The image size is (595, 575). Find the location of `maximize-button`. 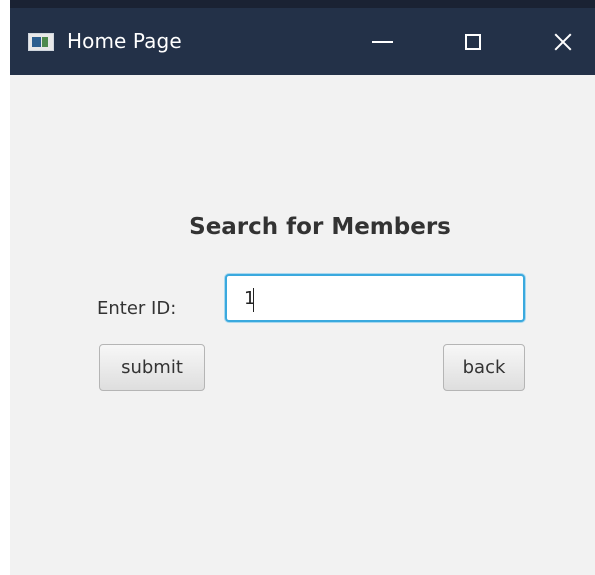

maximize-button is located at coordinates (473, 41).